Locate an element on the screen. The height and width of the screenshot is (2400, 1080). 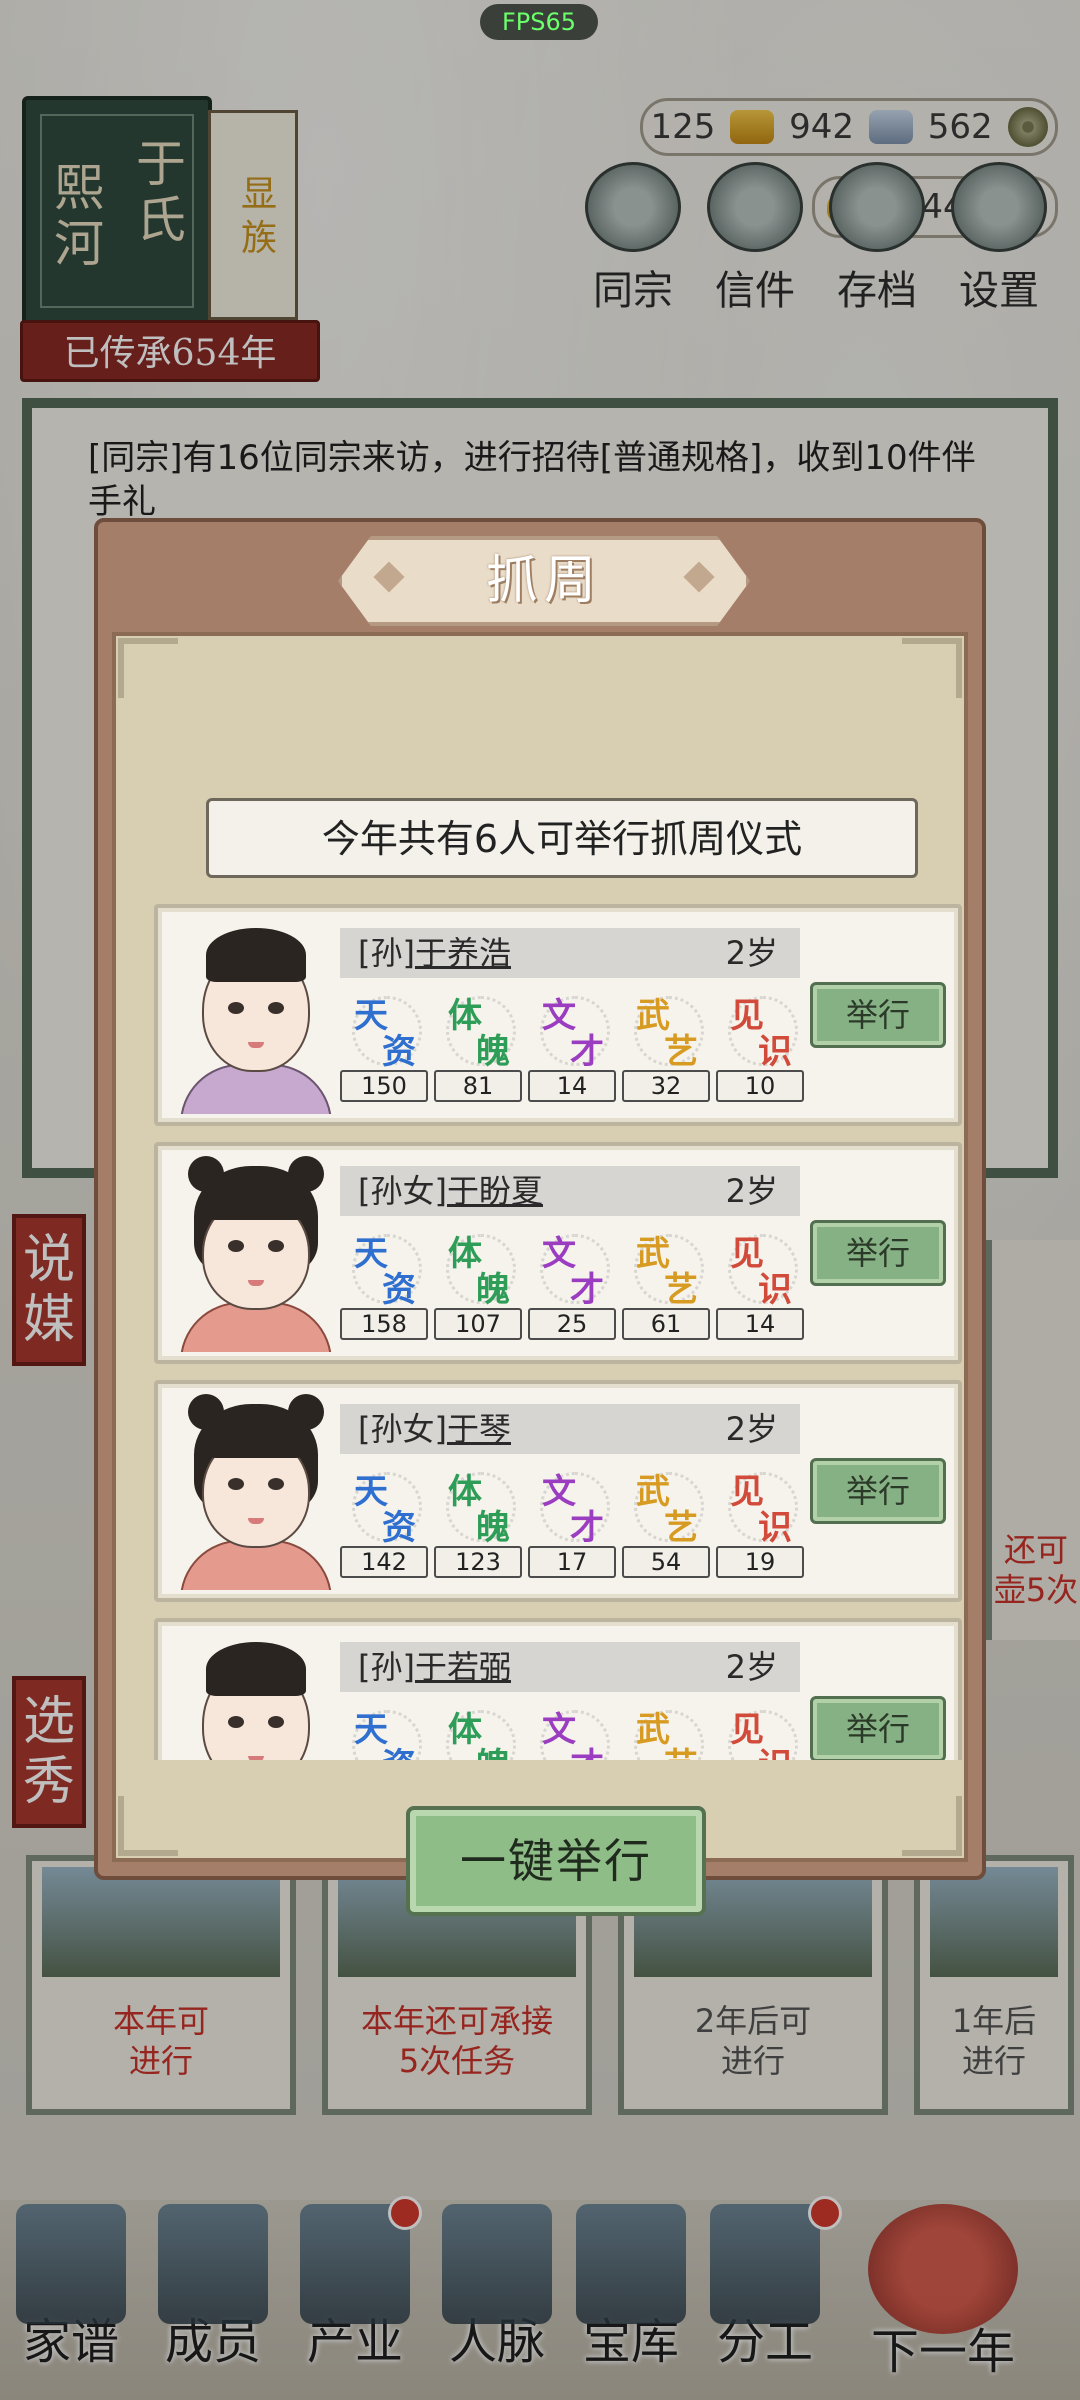
child-name-bar: [孙女]于盼夏 2岁 is located at coordinates (570, 1191).